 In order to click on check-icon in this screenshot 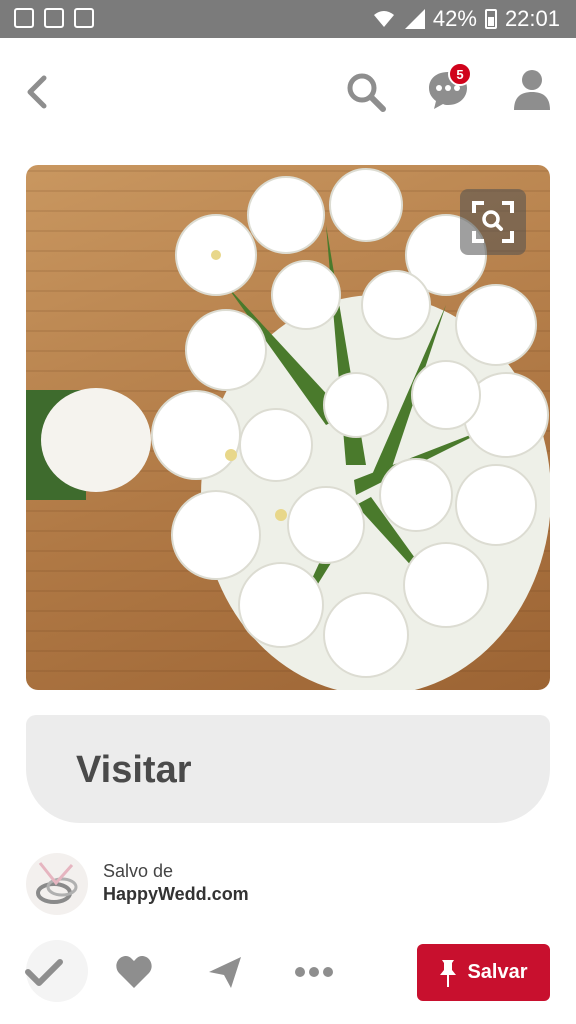, I will do `click(44, 972)`.